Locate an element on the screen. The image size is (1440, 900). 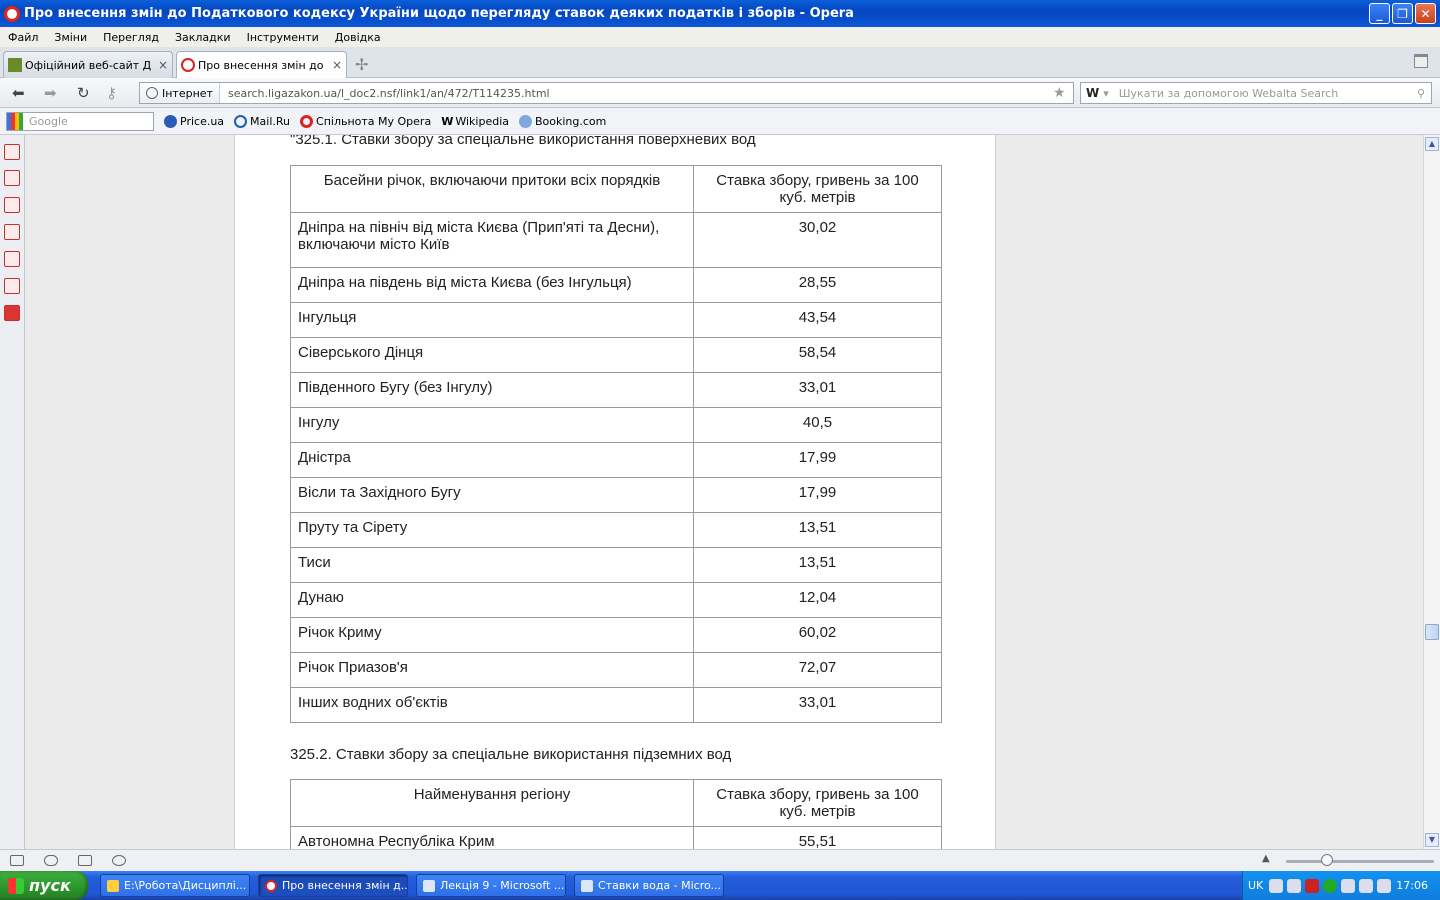
bookmark-my-opera: Спільнота My Opera is located at coordinates (366, 121).